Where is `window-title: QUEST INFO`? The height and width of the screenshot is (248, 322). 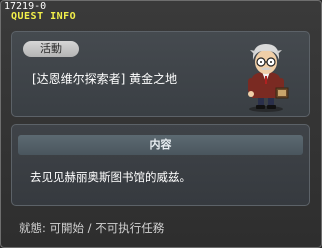
window-title: QUEST INFO is located at coordinates (44, 16).